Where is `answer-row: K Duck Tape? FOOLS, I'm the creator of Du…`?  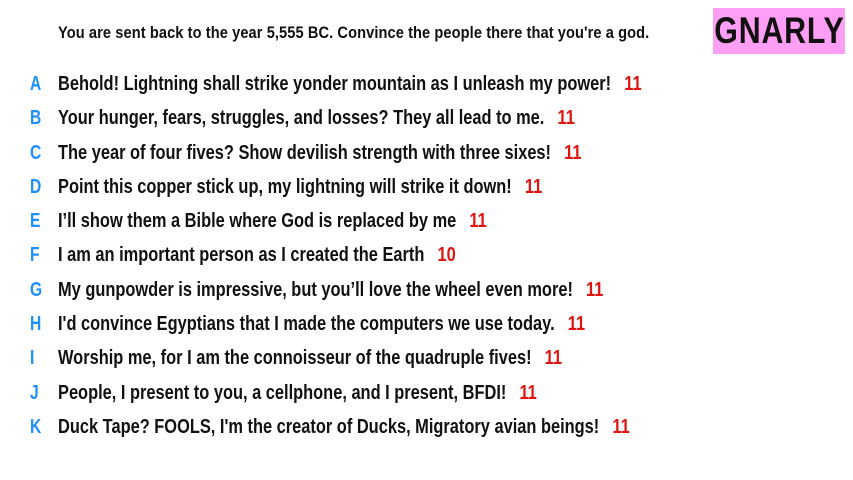
answer-row: K Duck Tape? FOOLS, I'm the creator of Du… is located at coordinates (426, 429).